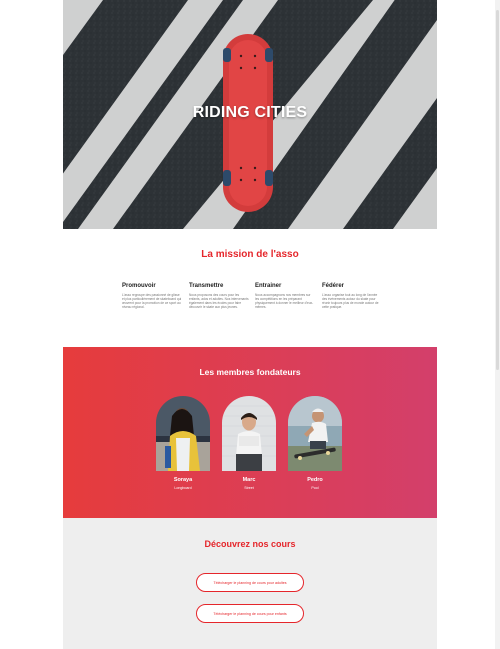 The width and height of the screenshot is (500, 649). What do you see at coordinates (250, 254) in the screenshot?
I see `mission-title: La mission de l'asso` at bounding box center [250, 254].